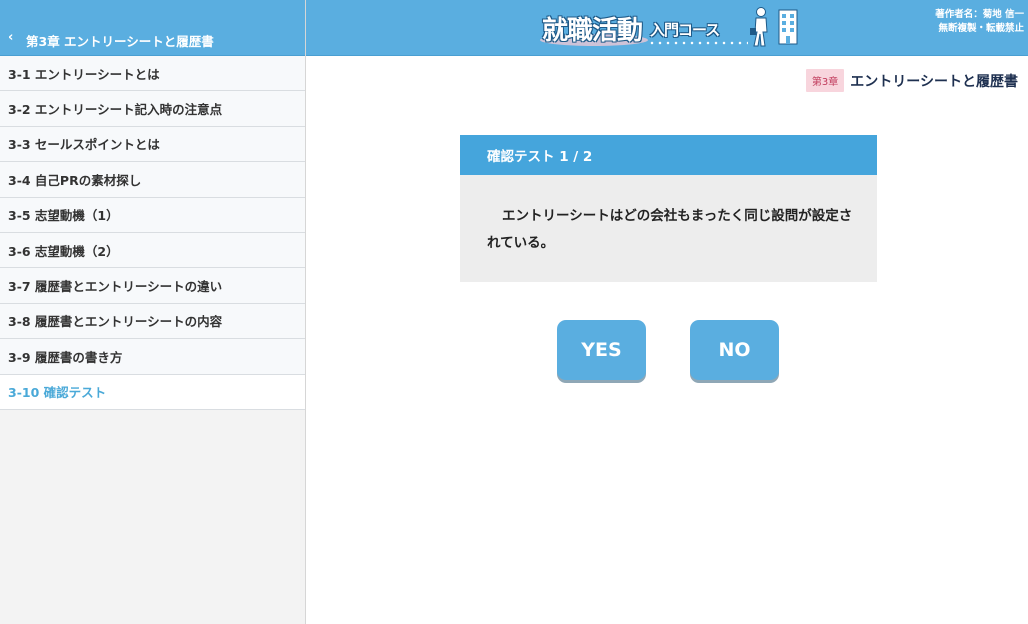 The width and height of the screenshot is (1028, 624). I want to click on sidebar-header: ‹ 第3章 エントリーシートと履歴書, so click(152, 28).